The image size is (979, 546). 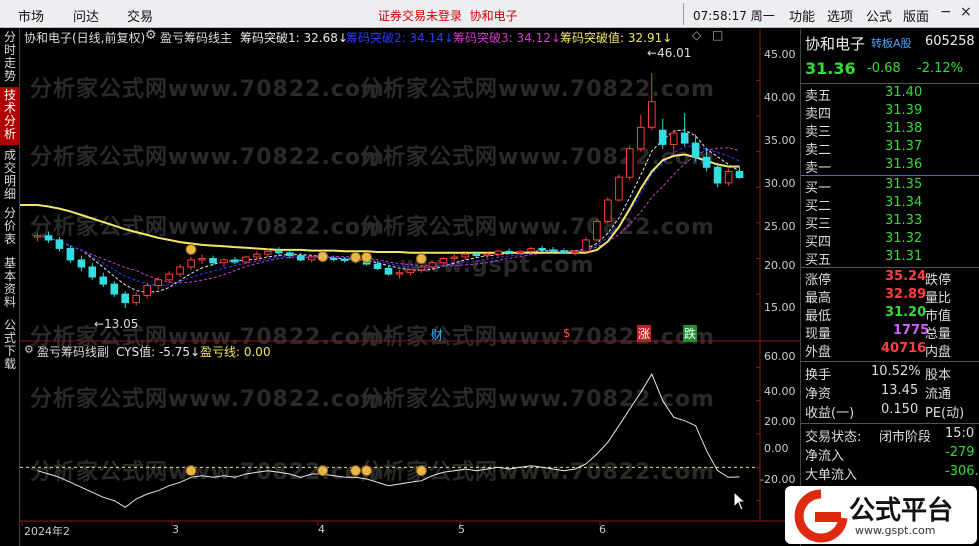 What do you see at coordinates (717, 35) in the screenshot?
I see `panel-toggle-icon: □` at bounding box center [717, 35].